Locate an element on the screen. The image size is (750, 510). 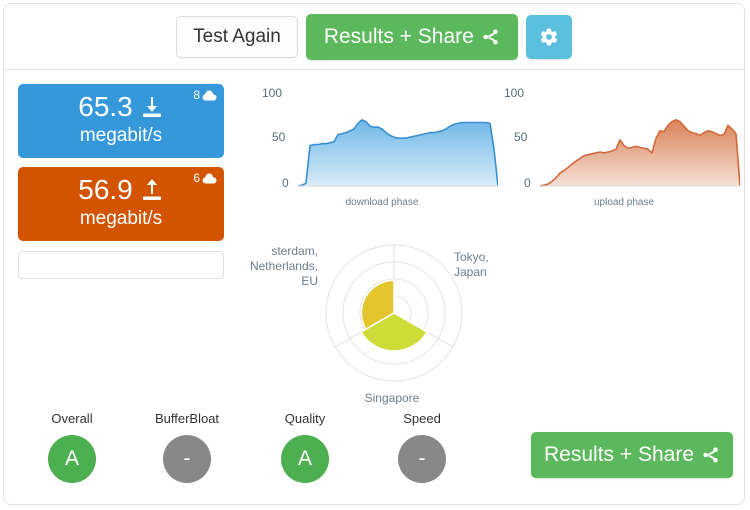
dl-ytick-100: 100 is located at coordinates (272, 93).